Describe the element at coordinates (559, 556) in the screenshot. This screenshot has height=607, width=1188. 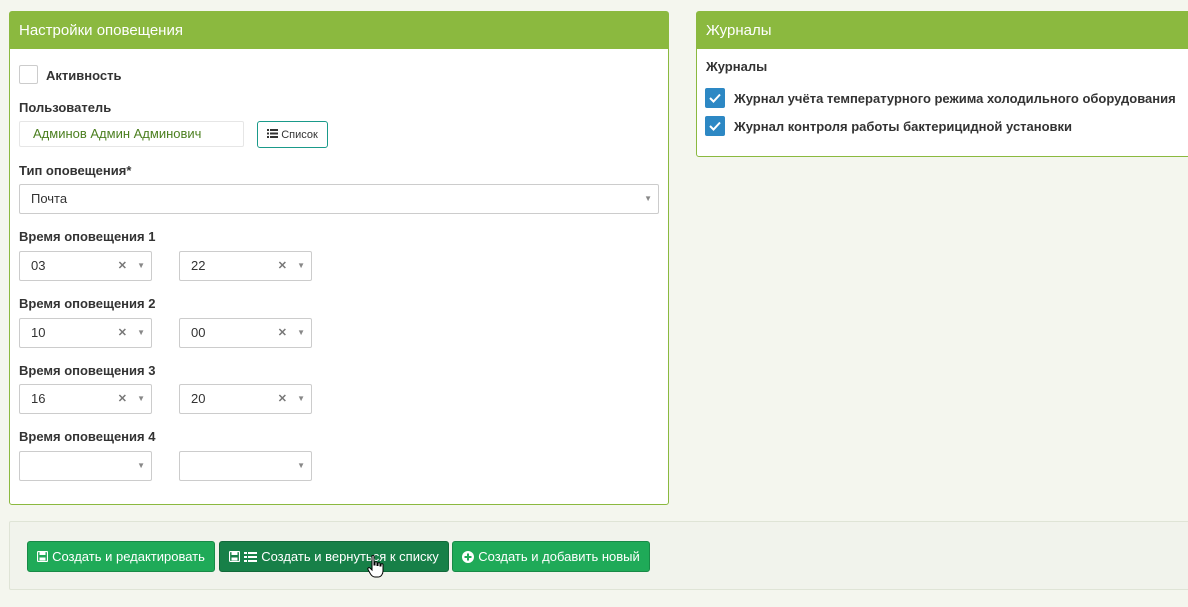
I see `create-and-add-new-label: Создать и добавить новый` at that location.